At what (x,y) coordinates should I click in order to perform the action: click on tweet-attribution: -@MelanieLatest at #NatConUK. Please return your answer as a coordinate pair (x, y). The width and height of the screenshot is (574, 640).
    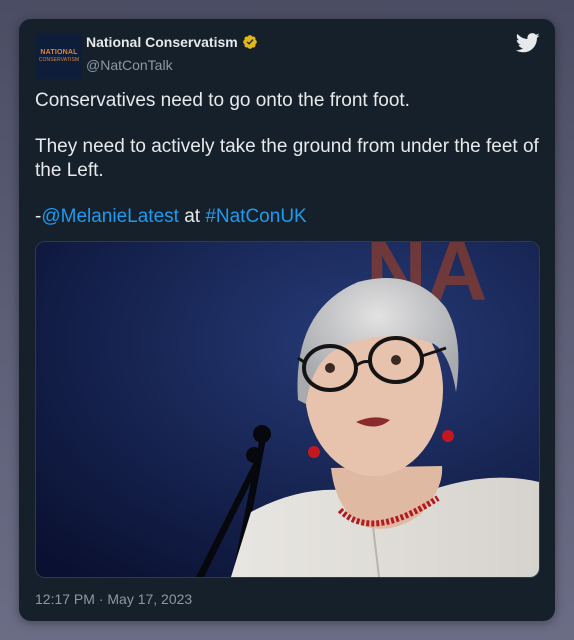
    Looking at the image, I should click on (287, 217).